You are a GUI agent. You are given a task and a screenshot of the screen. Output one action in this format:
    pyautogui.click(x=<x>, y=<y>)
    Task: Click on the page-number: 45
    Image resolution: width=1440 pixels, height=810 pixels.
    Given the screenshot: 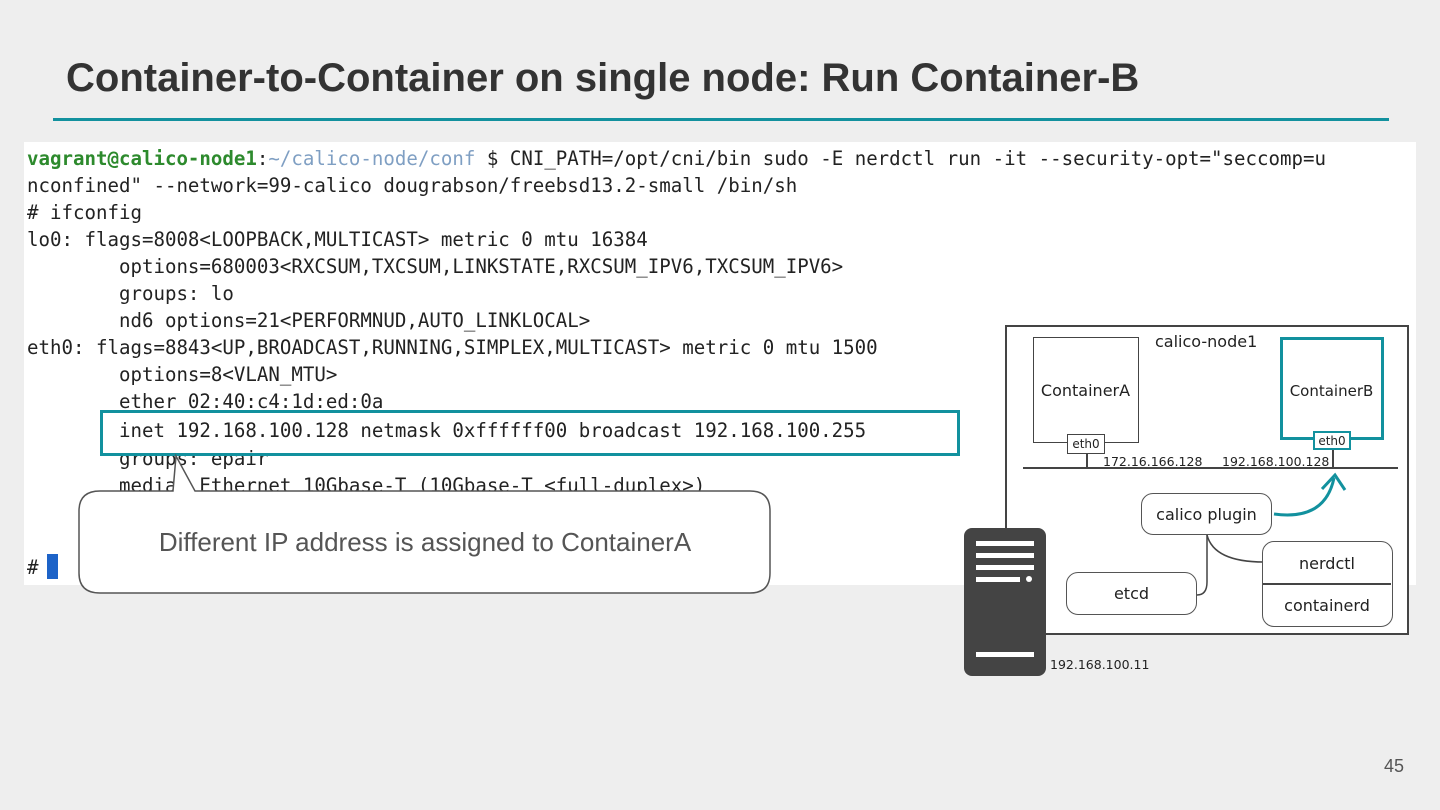 What is the action you would take?
    pyautogui.click(x=1394, y=766)
    